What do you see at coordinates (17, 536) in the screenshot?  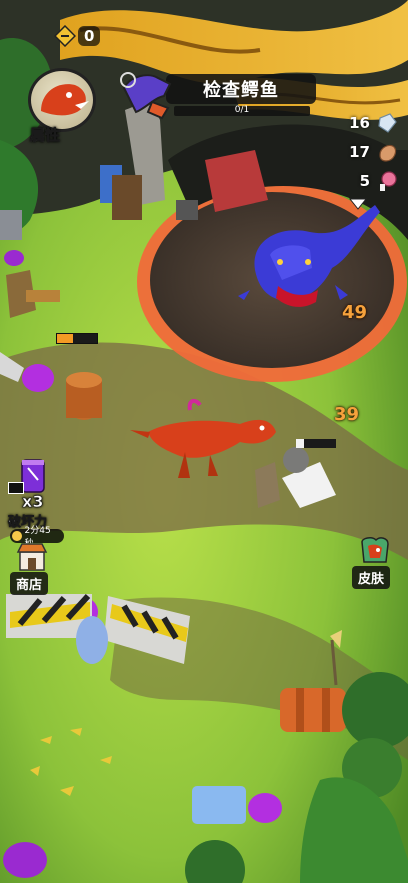 I see `clock-icon` at bounding box center [17, 536].